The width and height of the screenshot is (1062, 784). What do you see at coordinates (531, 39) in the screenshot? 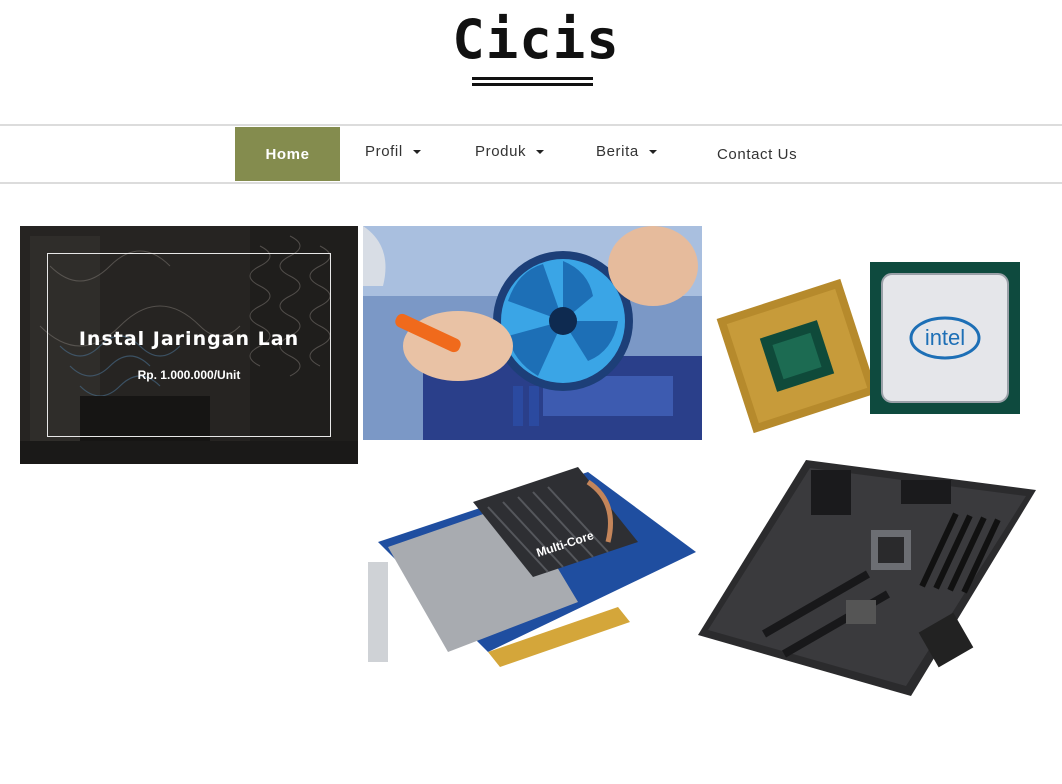
I see `site-logo: Cicis` at bounding box center [531, 39].